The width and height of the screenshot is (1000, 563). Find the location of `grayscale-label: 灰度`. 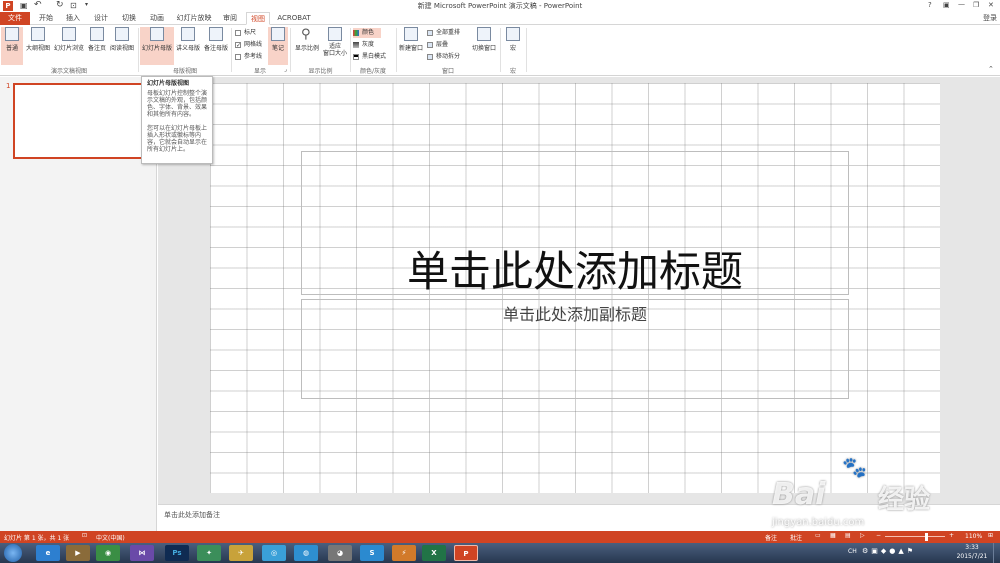

grayscale-label: 灰度 is located at coordinates (368, 44).